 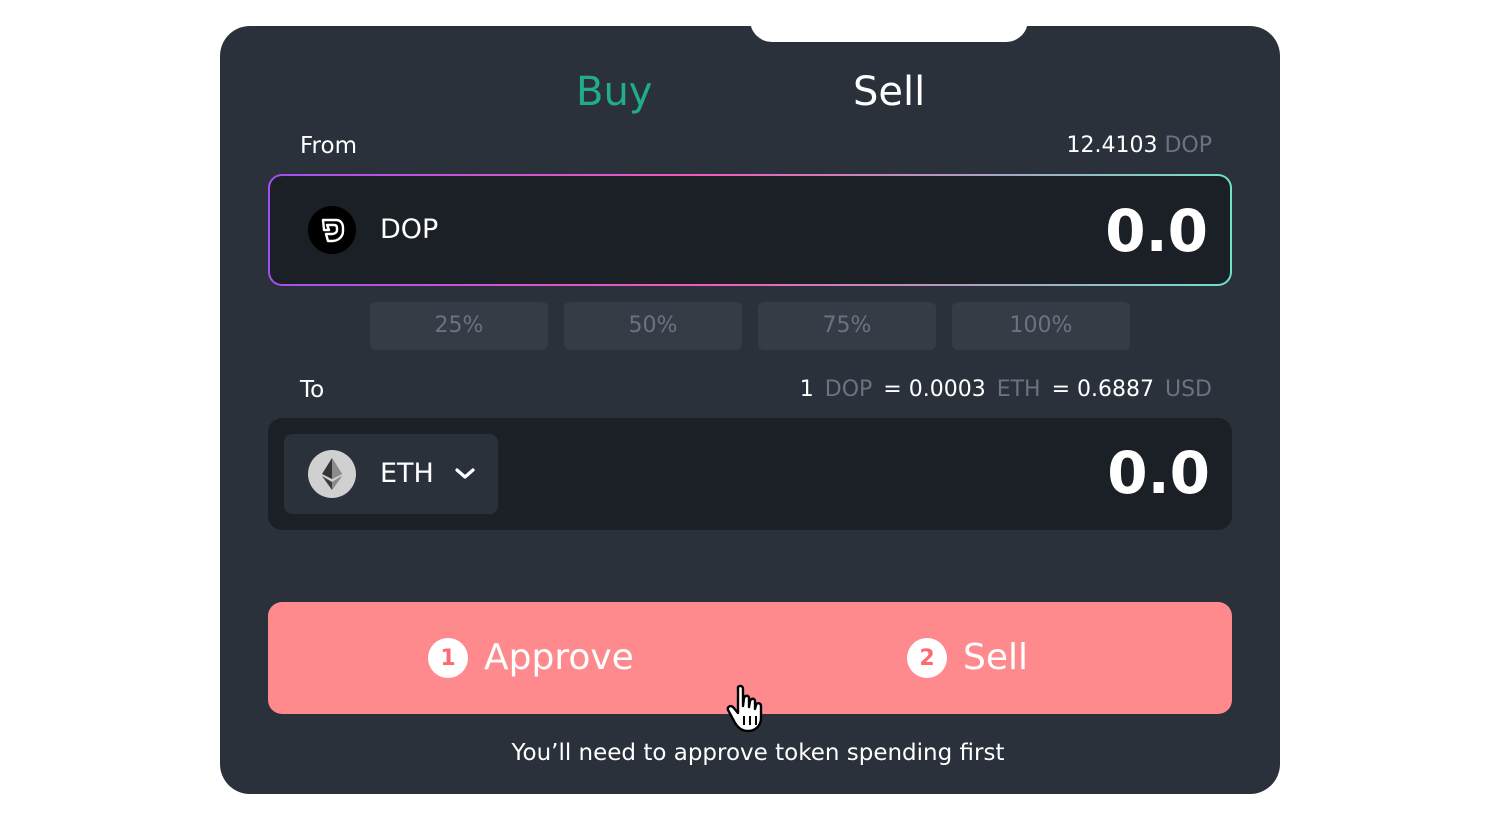 I want to click on rate-eth-unit: ETH, so click(x=1018, y=389).